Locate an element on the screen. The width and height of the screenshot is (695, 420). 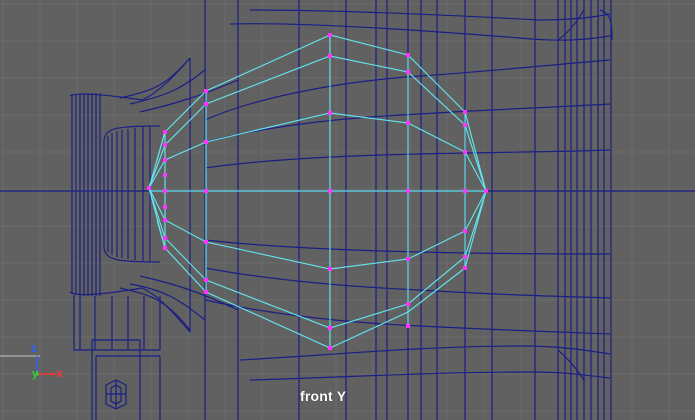
camera-label: front Y is located at coordinates (323, 396).